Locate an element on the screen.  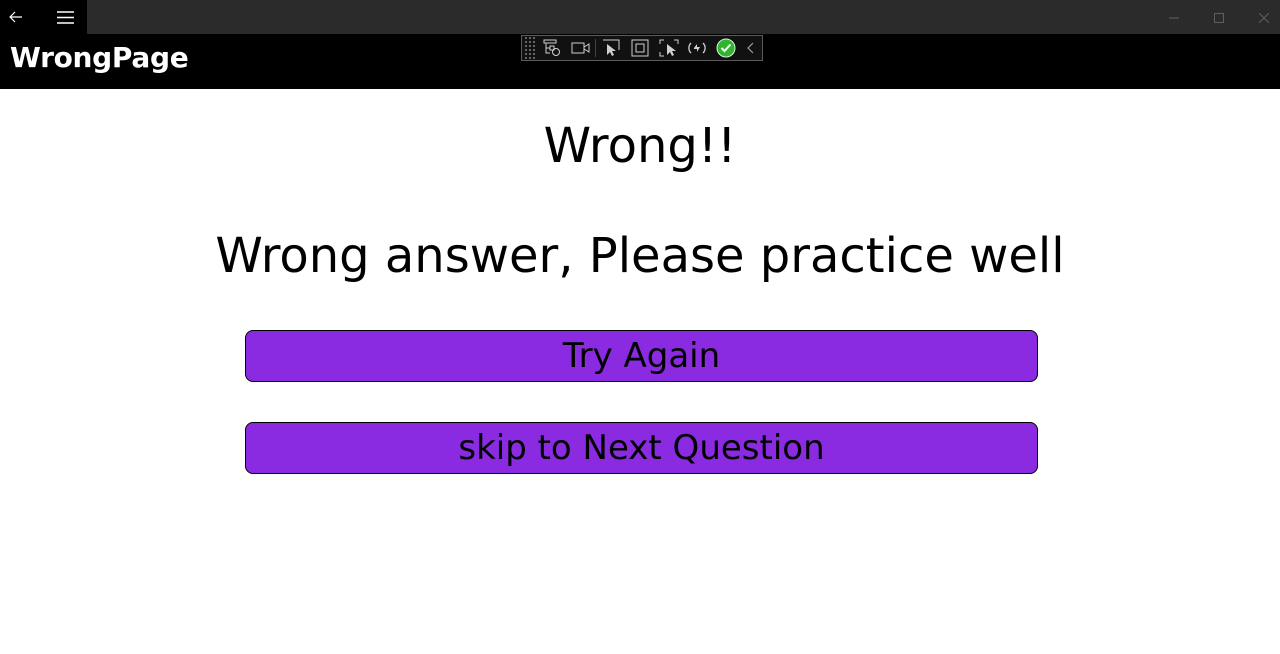
collapse-chevron-icon is located at coordinates (751, 48).